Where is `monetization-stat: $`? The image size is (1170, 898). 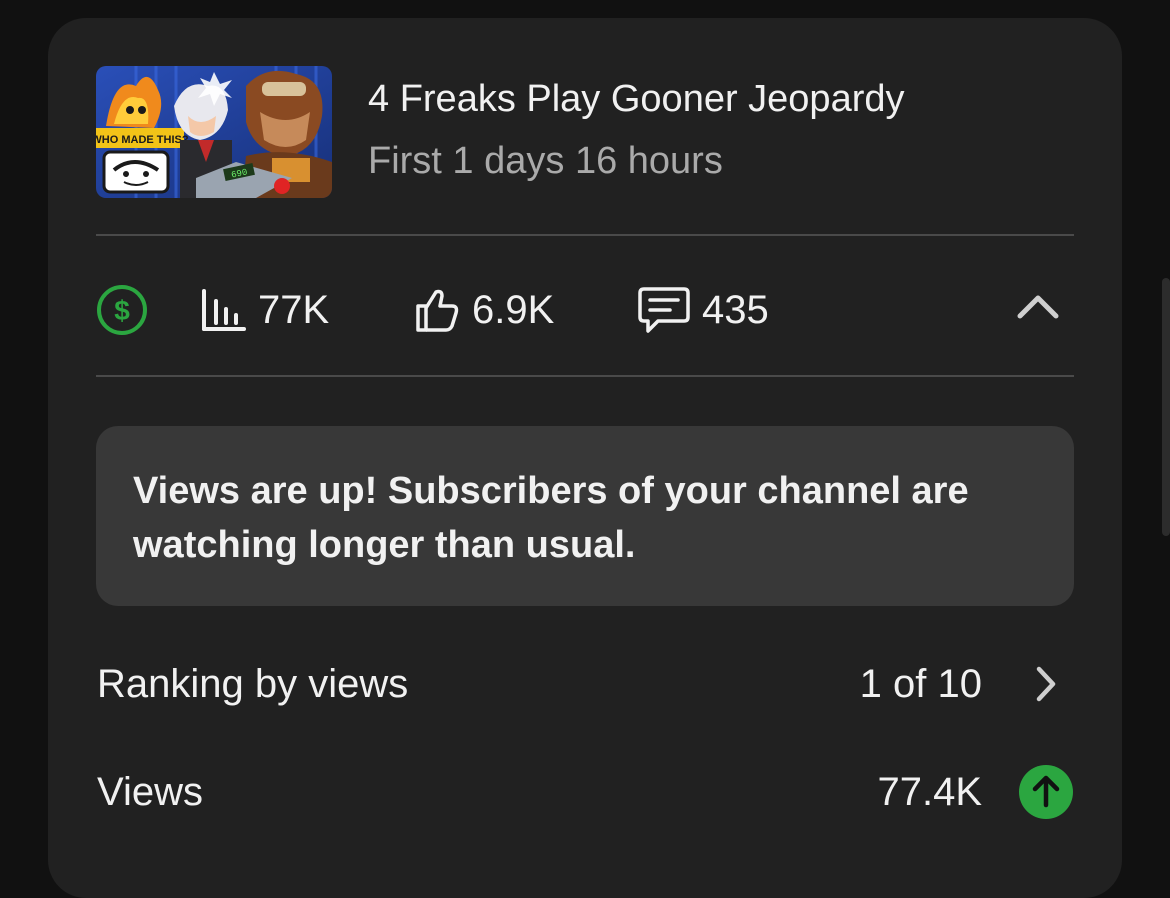
monetization-stat: $ is located at coordinates (122, 310).